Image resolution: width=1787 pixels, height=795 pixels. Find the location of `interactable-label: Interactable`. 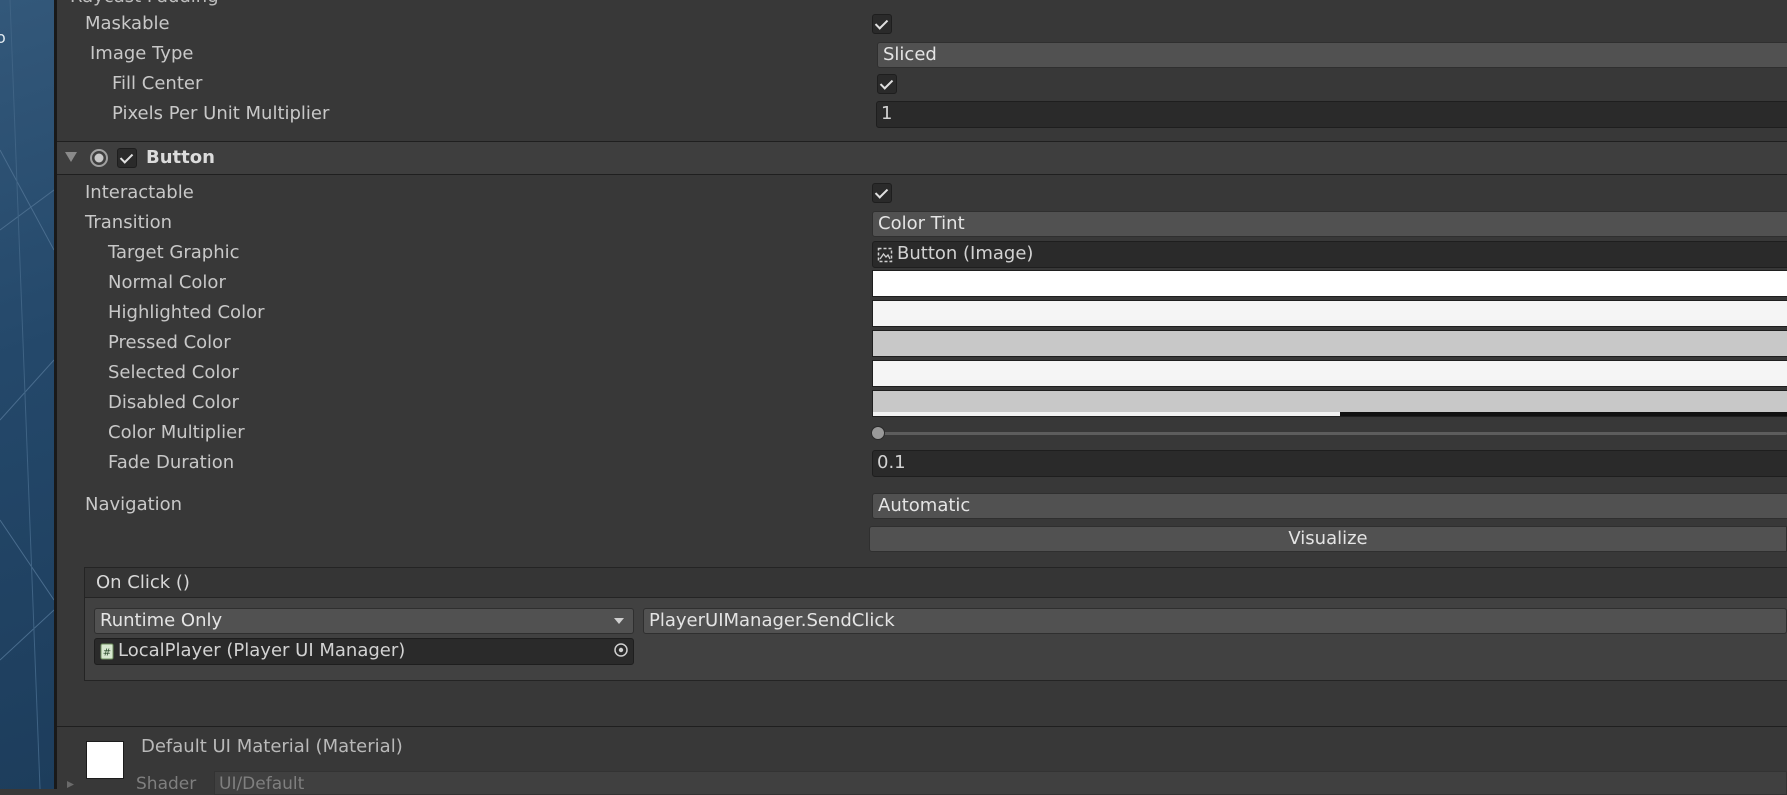

interactable-label: Interactable is located at coordinates (139, 193).